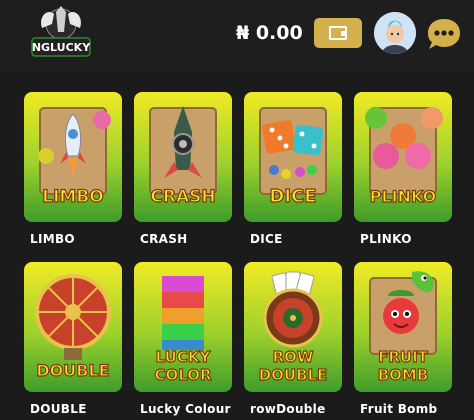 The height and width of the screenshot is (420, 474). I want to click on game-title: PLINKO, so click(386, 239).